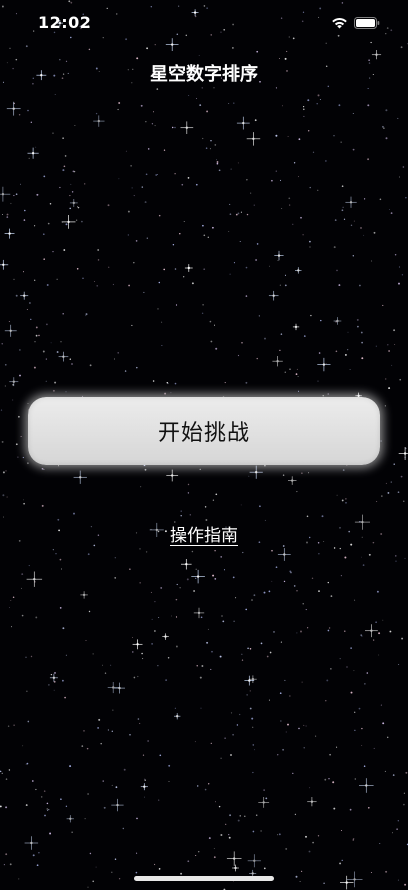 The image size is (408, 890). What do you see at coordinates (204, 74) in the screenshot?
I see `page-title: 星空数字排序` at bounding box center [204, 74].